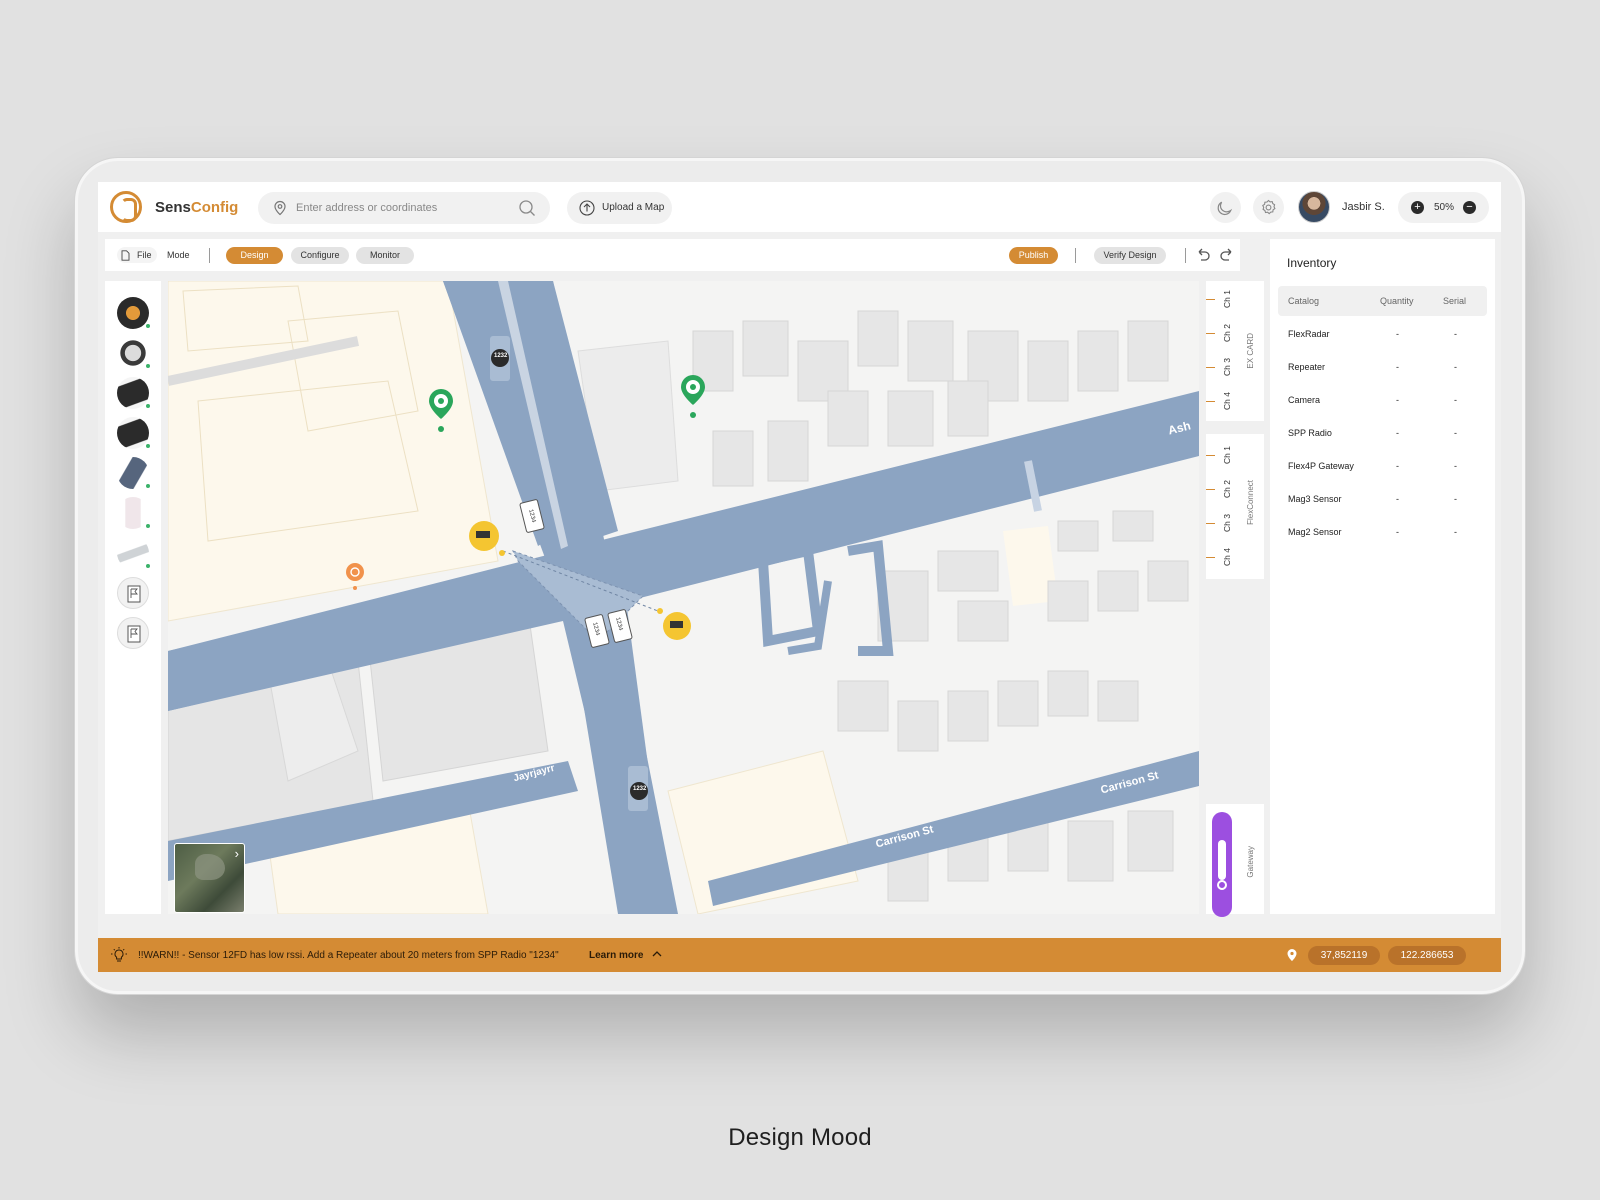  I want to click on channel-label: Ch 3, so click(1227, 367).